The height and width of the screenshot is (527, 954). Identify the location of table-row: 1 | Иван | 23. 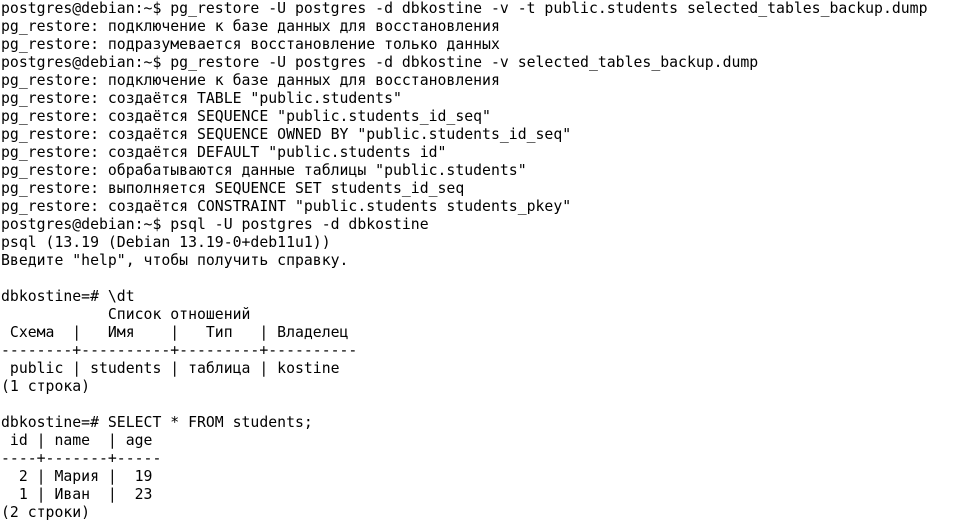
(77, 494).